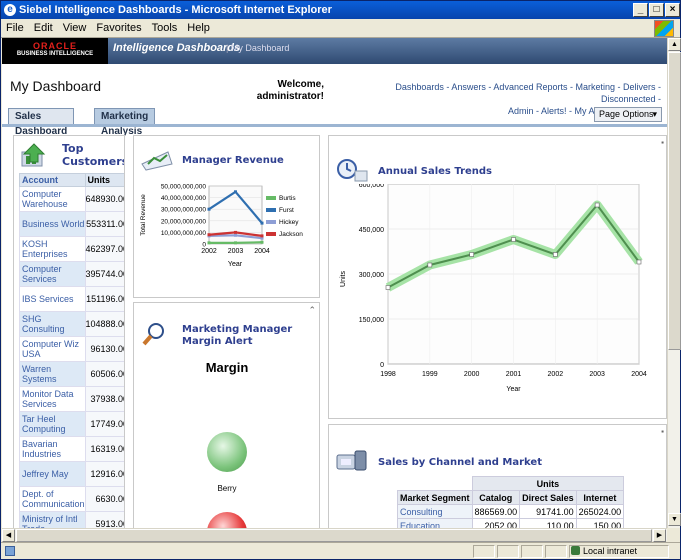 Image resolution: width=681 pixels, height=560 pixels. I want to click on collapse-icon: ⌃, so click(312, 310).